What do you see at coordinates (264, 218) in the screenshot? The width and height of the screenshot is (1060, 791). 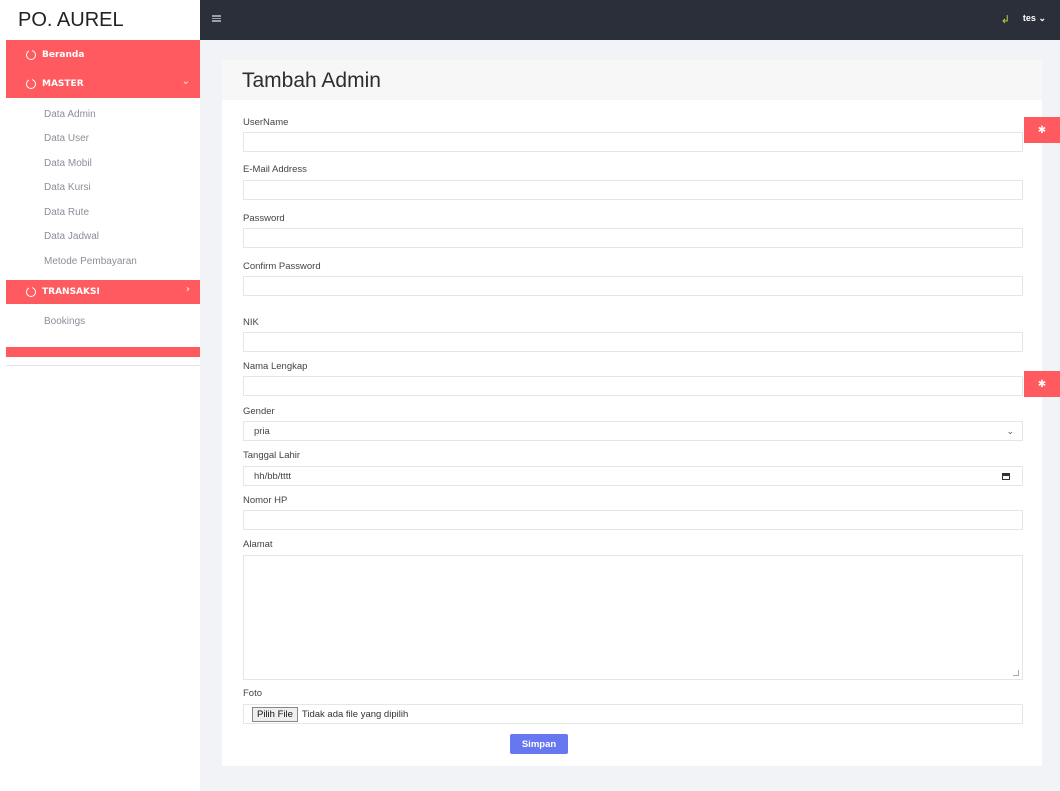 I see `password-label: Password` at bounding box center [264, 218].